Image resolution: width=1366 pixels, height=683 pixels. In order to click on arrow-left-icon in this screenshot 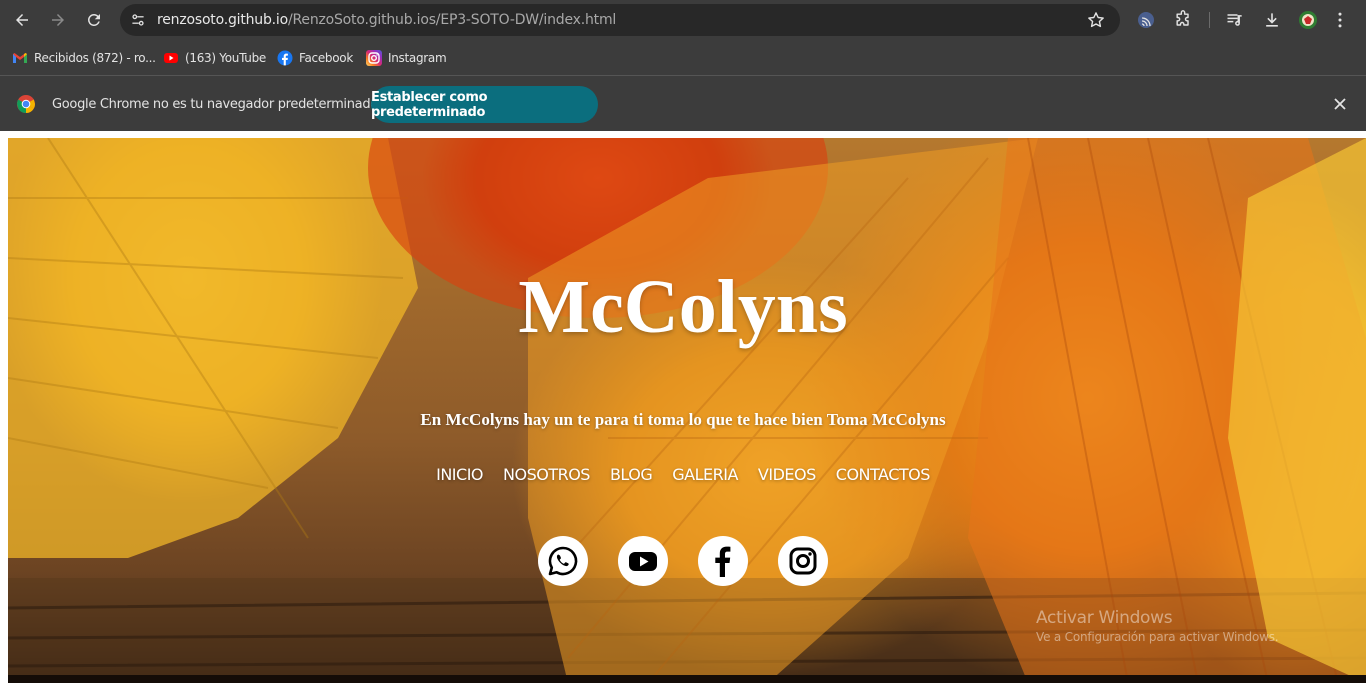, I will do `click(22, 20)`.